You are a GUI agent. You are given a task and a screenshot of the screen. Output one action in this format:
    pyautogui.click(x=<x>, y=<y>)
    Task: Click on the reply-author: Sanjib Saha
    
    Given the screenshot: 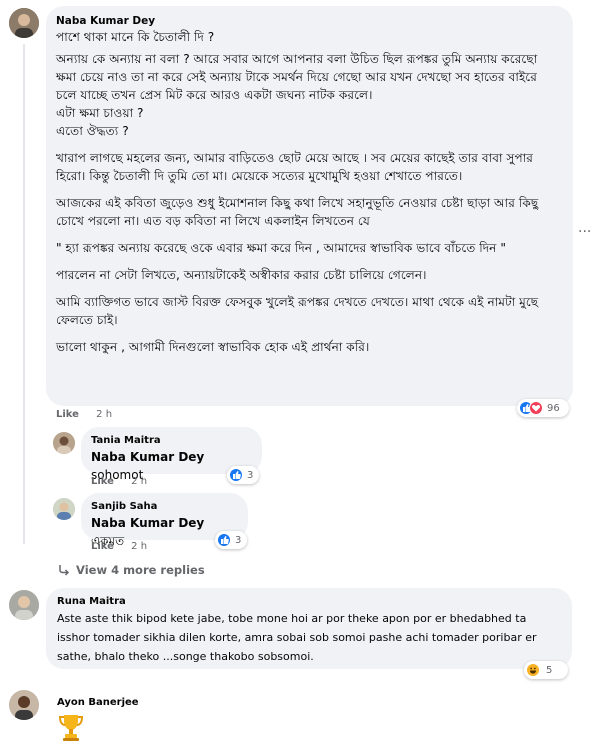 What is the action you would take?
    pyautogui.click(x=164, y=506)
    